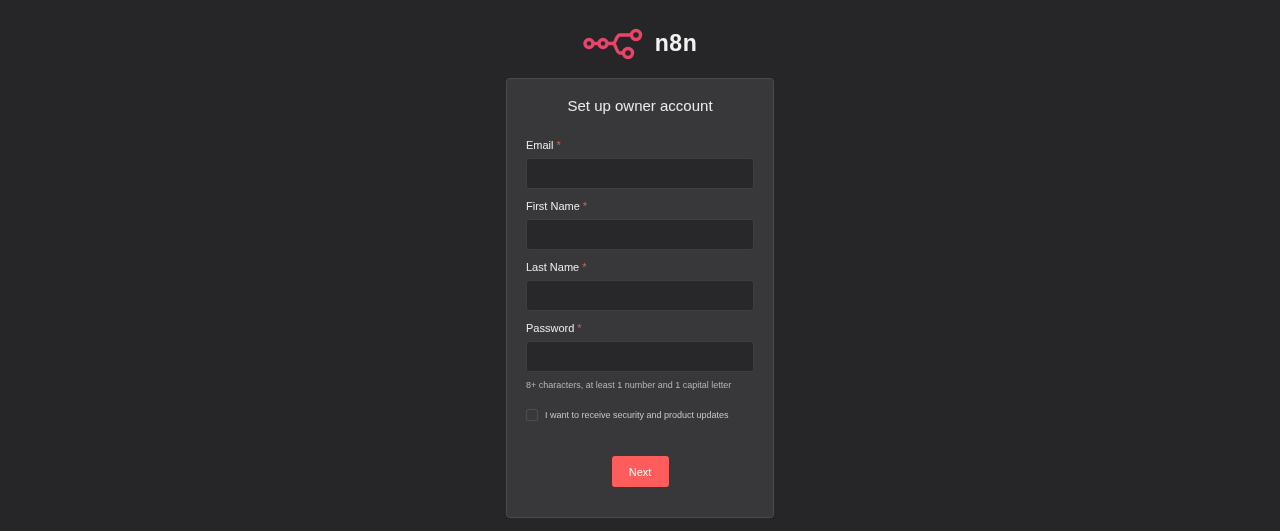 The image size is (1280, 531). Describe the element at coordinates (540, 144) in the screenshot. I see `field-label: Email` at that location.